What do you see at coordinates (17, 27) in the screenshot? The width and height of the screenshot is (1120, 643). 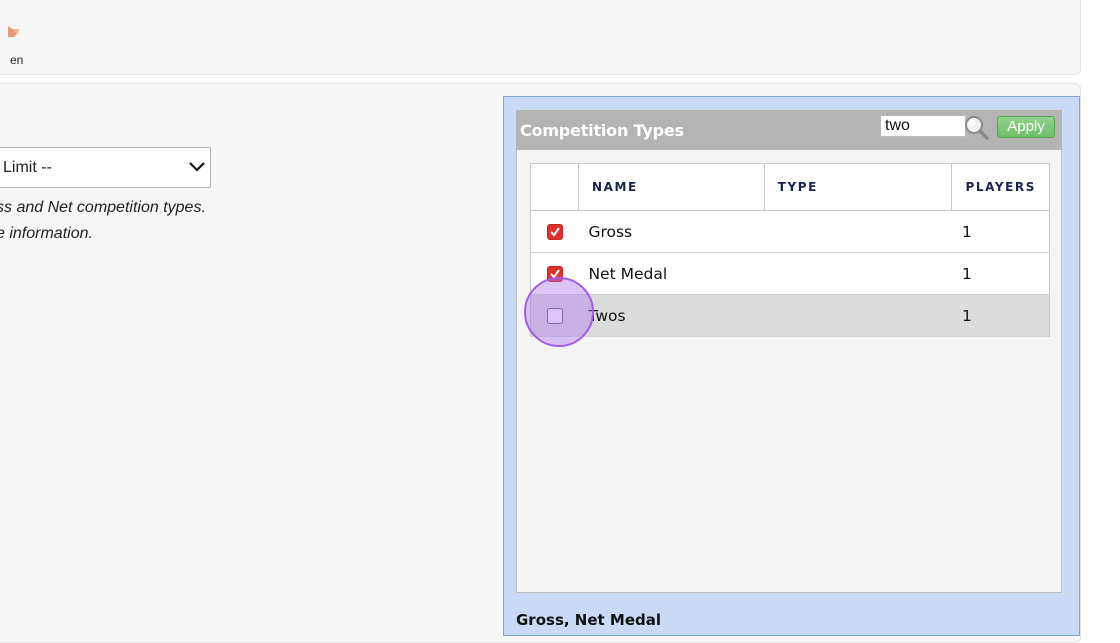 I see `person-icon` at bounding box center [17, 27].